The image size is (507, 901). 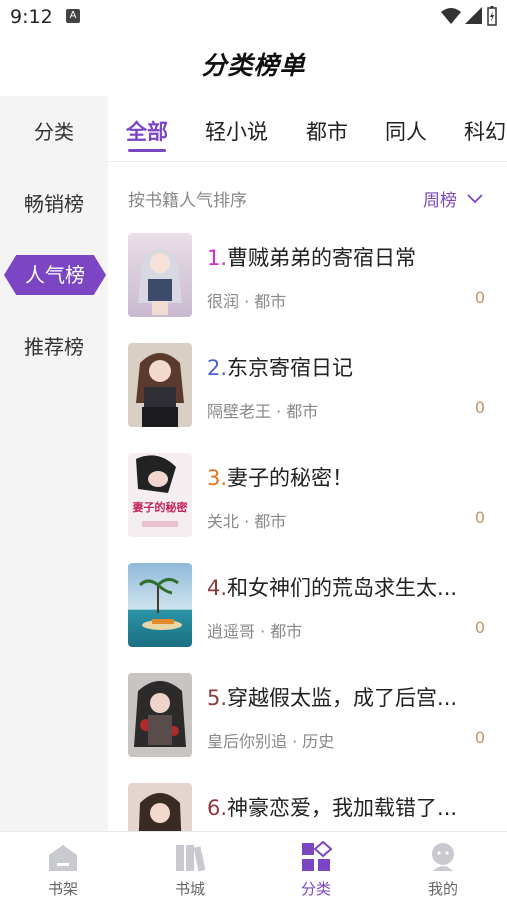 What do you see at coordinates (307, 387) in the screenshot?
I see `book-item: 2.东京寄宿日记 隔壁老王 · 都市 0` at bounding box center [307, 387].